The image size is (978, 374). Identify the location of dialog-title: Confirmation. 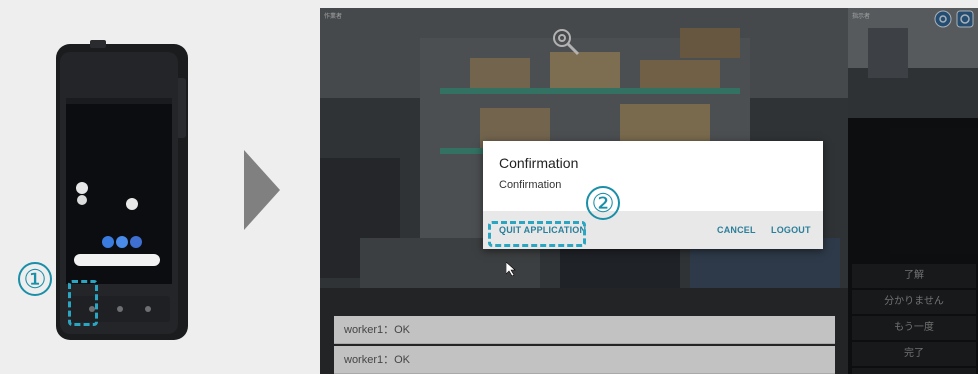
(539, 163).